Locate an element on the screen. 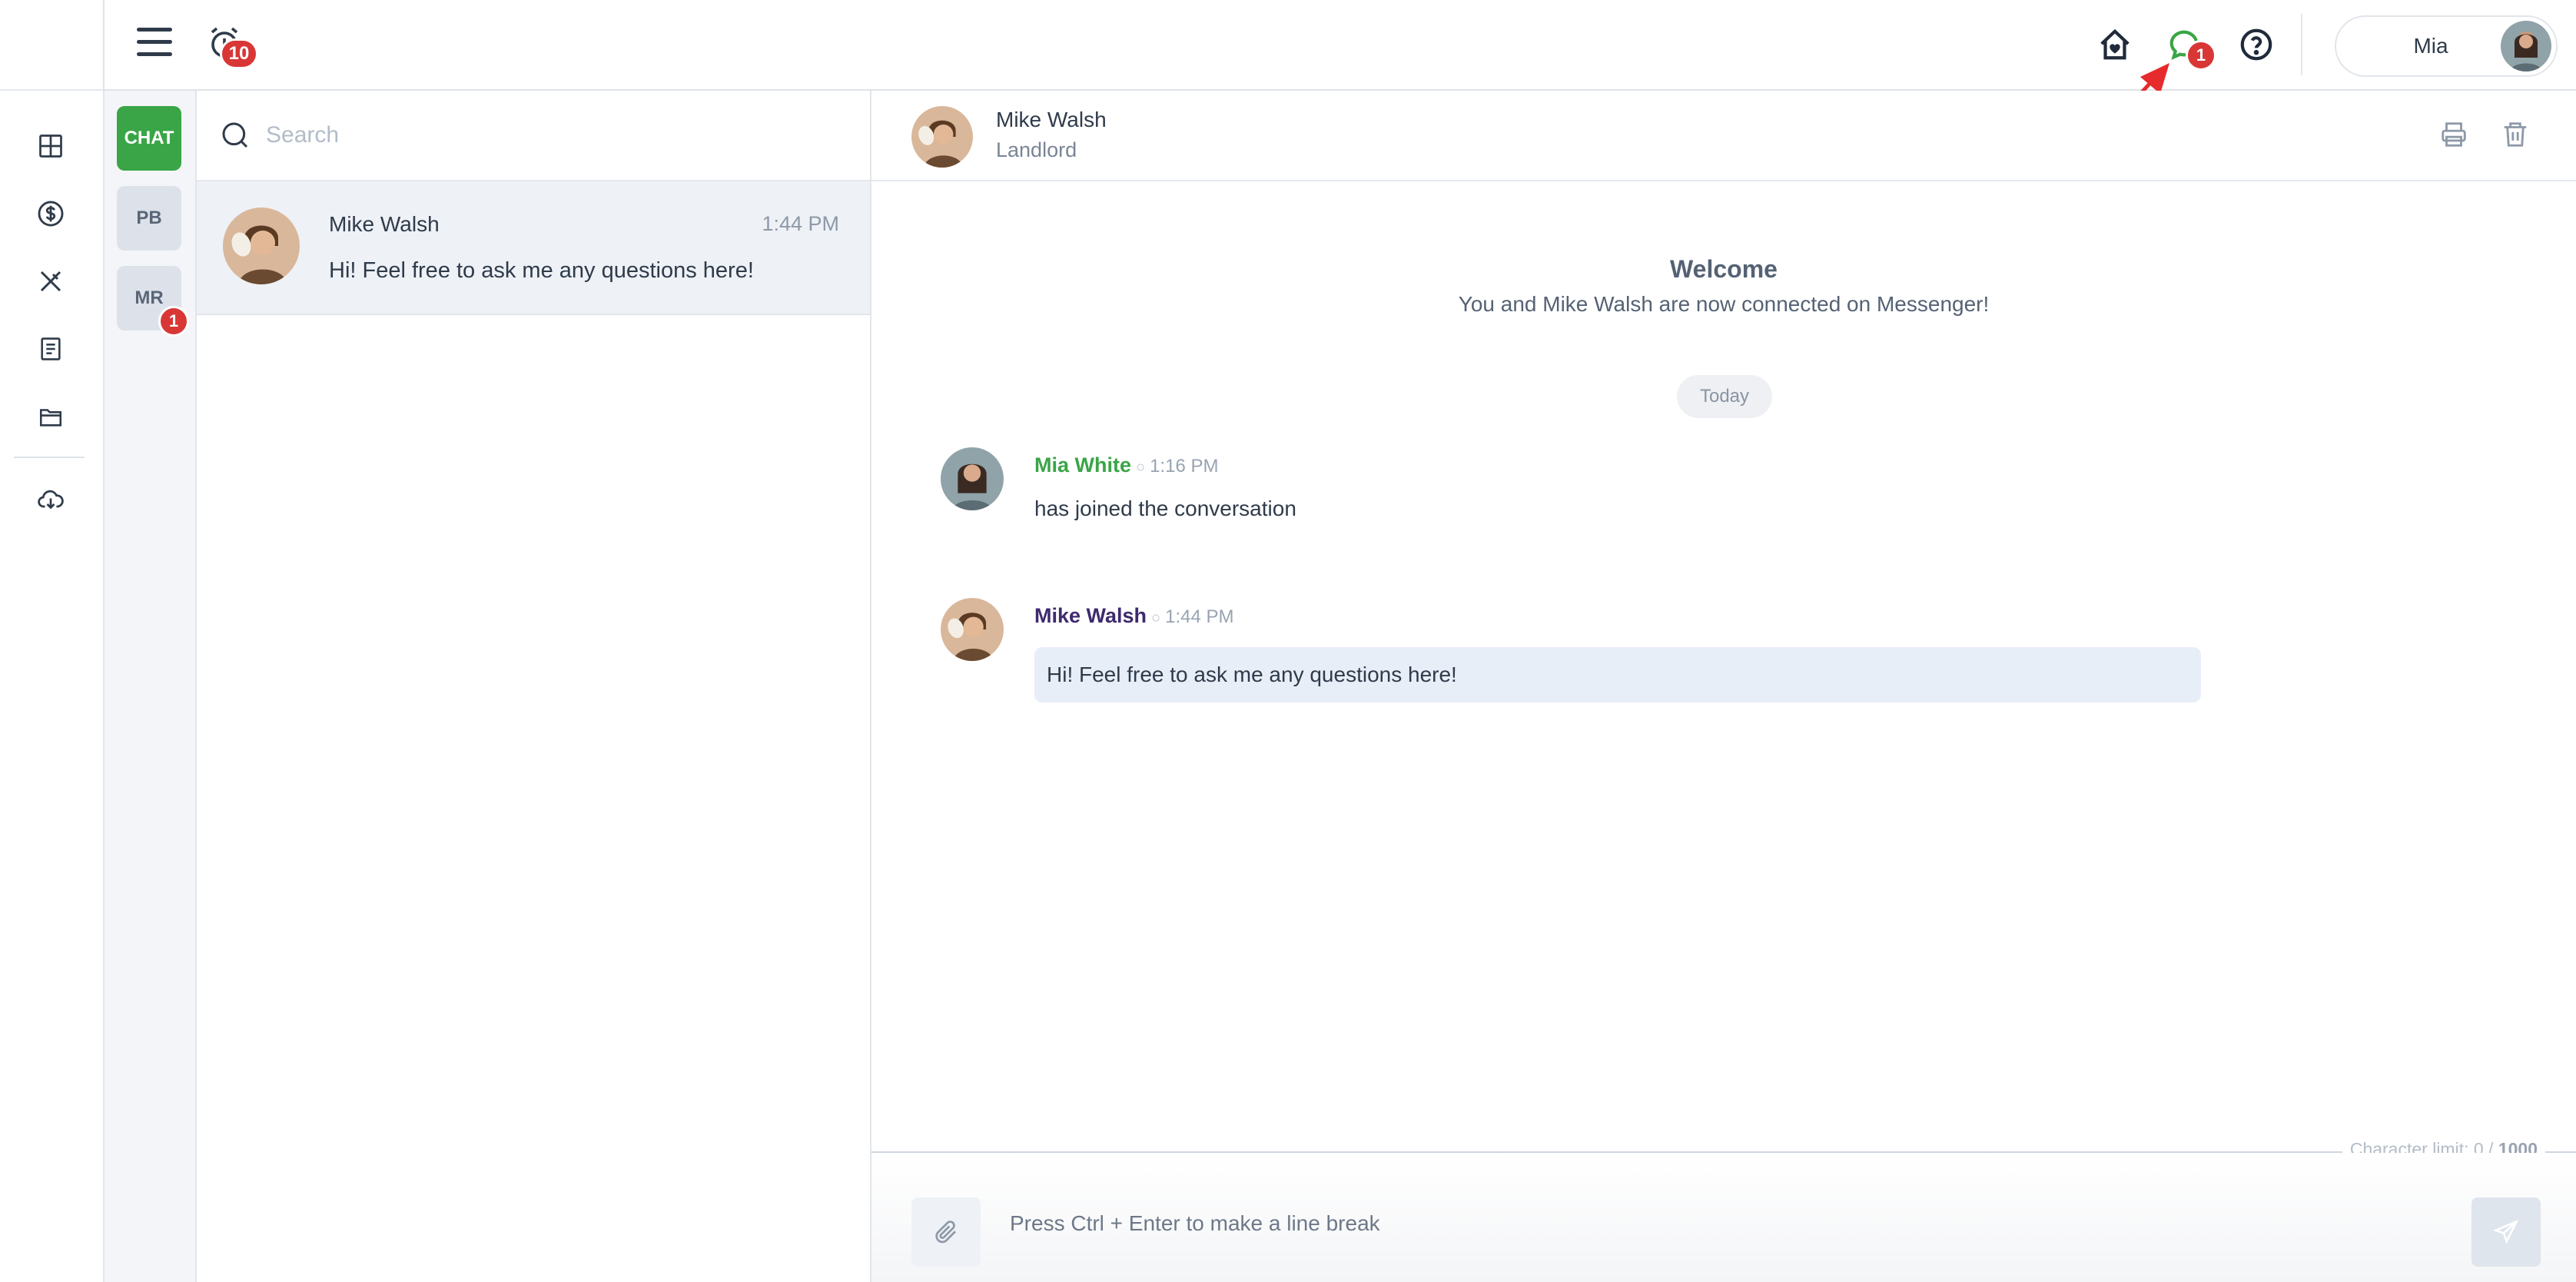 The width and height of the screenshot is (2576, 1282). chat-header: Mike Walsh Landlord is located at coordinates (1723, 136).